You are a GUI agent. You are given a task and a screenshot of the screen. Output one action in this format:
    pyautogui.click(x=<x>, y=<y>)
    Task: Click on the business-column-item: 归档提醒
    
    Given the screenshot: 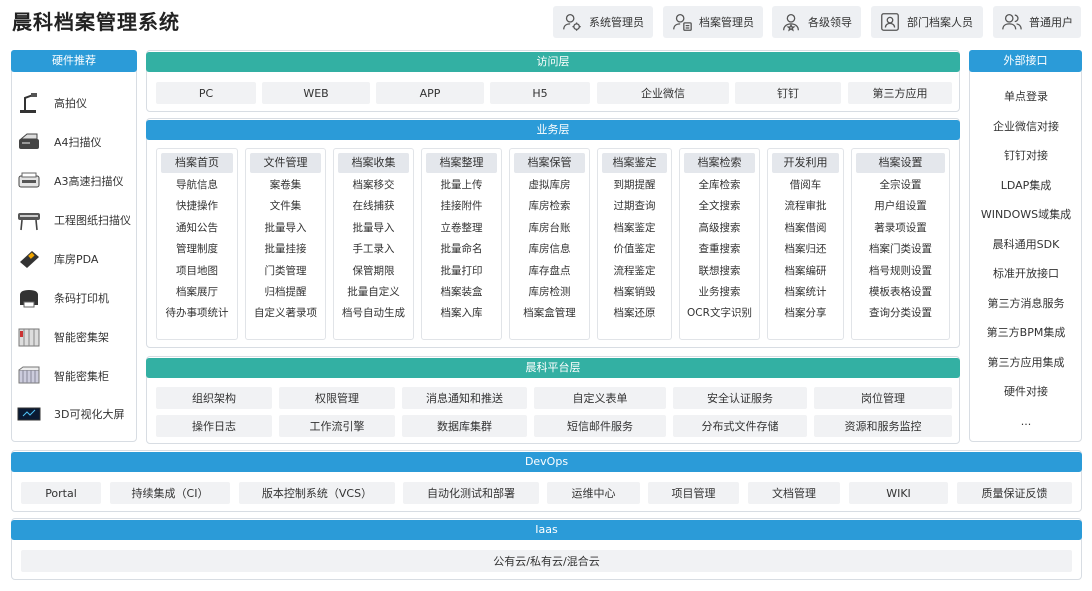 What is the action you would take?
    pyautogui.click(x=285, y=292)
    